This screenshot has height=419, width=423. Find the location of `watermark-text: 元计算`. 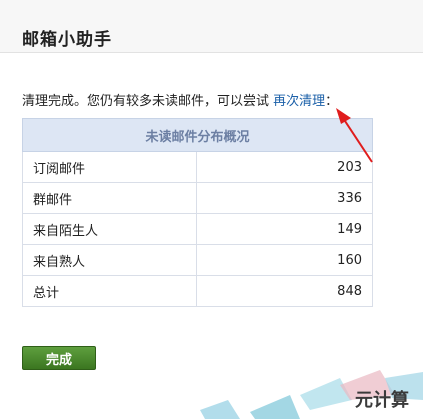

watermark-text: 元计算 is located at coordinates (382, 400).